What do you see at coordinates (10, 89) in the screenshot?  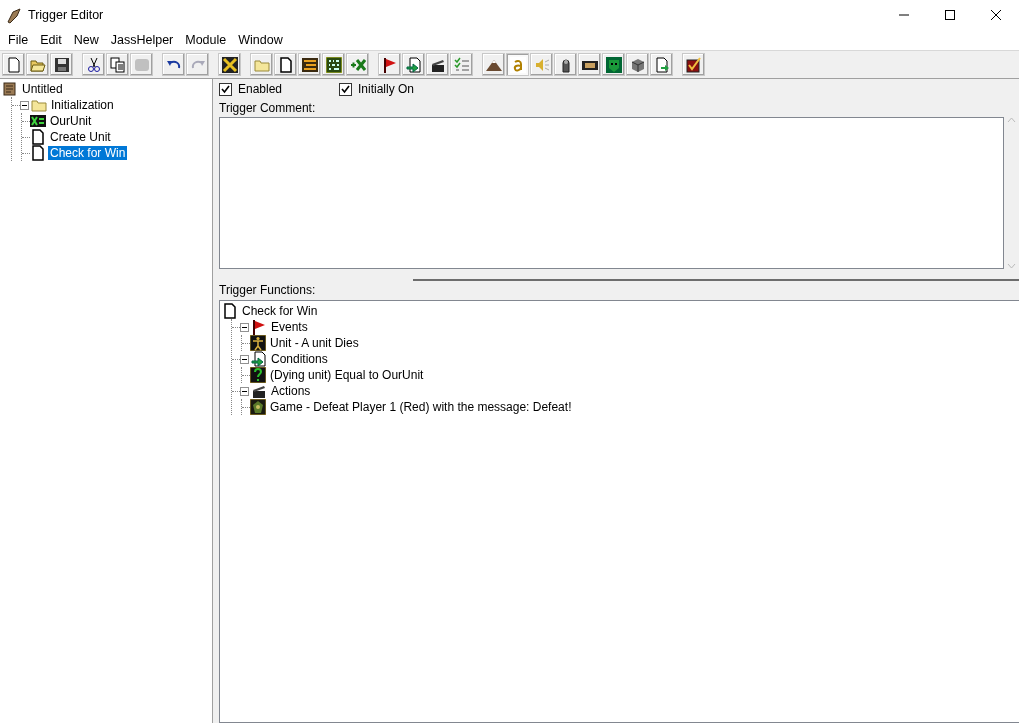 I see `scroll-icon` at bounding box center [10, 89].